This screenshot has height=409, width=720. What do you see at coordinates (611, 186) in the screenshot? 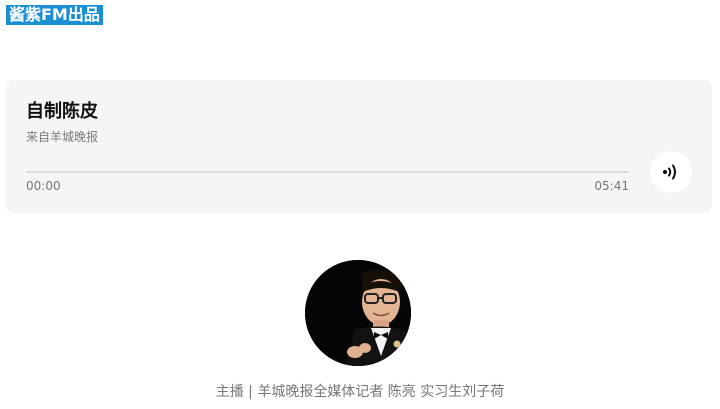
I see `total-duration: 05:41` at bounding box center [611, 186].